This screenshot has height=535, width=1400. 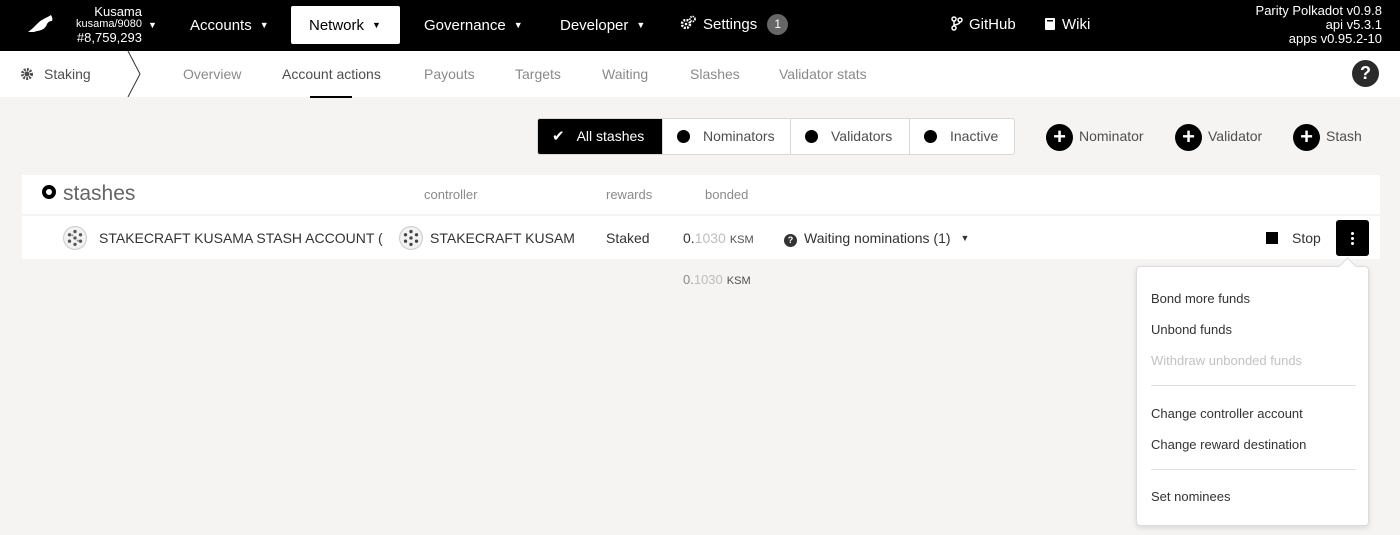 I want to click on stash-account-name: STAKECRAFT KUSAMA STASH ACCOUNT (, so click(x=241, y=238).